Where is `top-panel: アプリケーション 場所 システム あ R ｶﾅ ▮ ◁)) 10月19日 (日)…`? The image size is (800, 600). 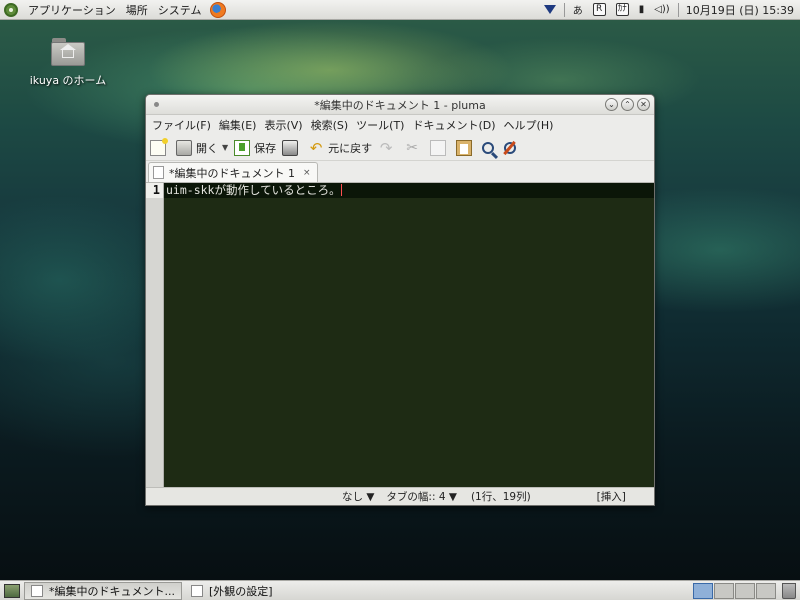 top-panel: アプリケーション 場所 システム あ R ｶﾅ ▮ ◁)) 10月19日 (日)… is located at coordinates (400, 10).